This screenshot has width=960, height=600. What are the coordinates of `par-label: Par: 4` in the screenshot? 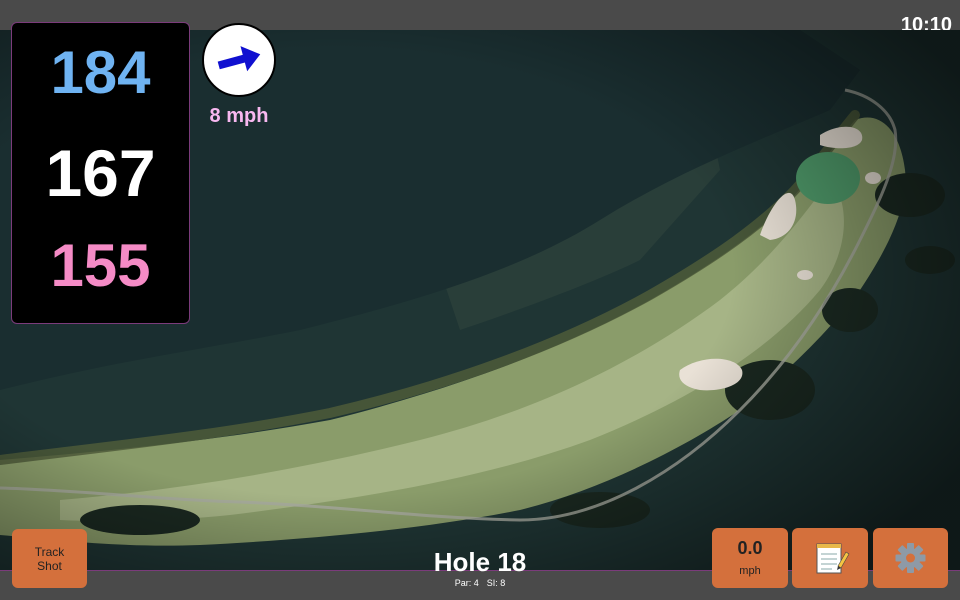 It's located at (466, 583).